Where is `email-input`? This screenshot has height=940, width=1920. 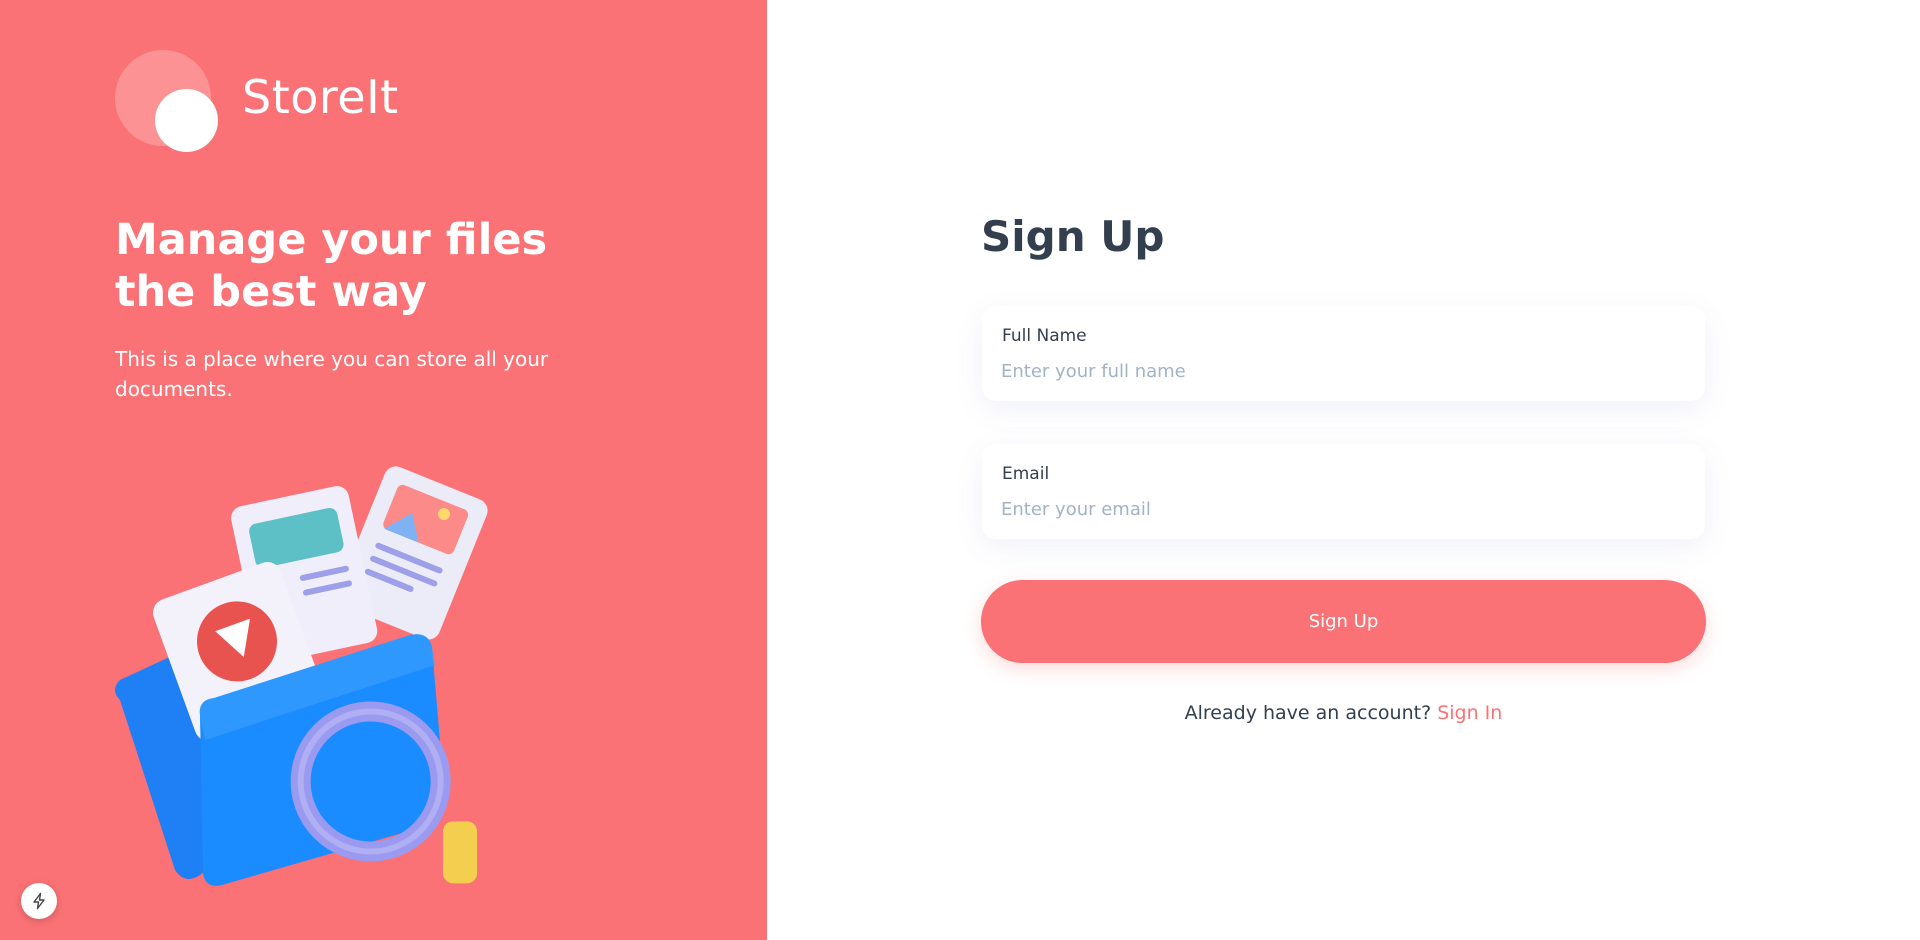
email-input is located at coordinates (1341, 509).